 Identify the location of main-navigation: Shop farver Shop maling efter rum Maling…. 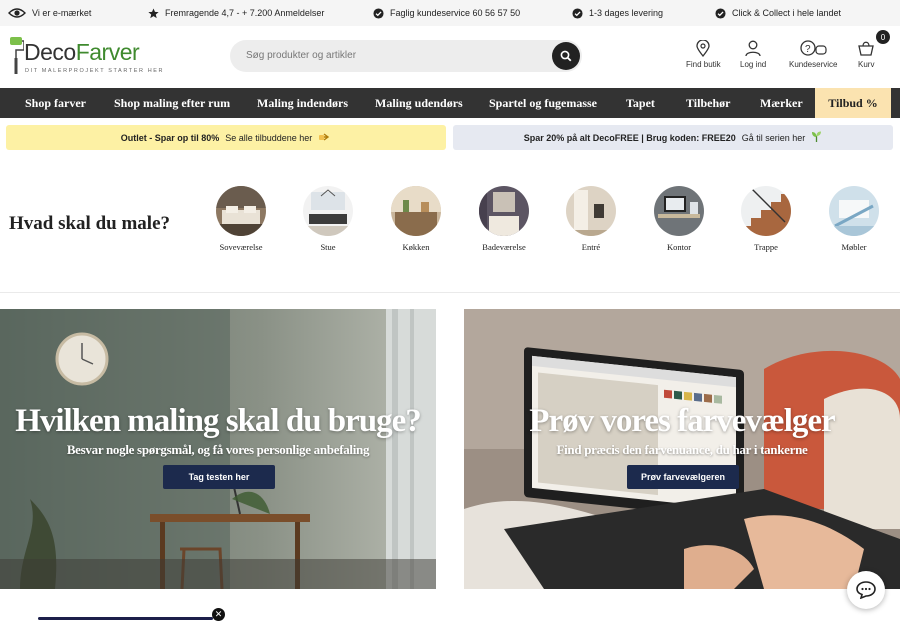
(450, 103).